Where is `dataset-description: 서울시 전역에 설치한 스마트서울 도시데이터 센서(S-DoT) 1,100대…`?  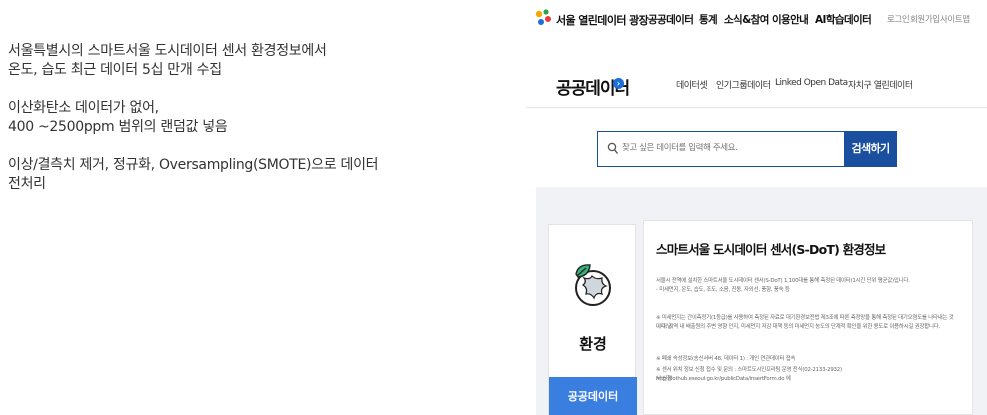 dataset-description: 서울시 전역에 설치한 스마트서울 도시데이터 센서(S-DoT) 1,100대… is located at coordinates (783, 281).